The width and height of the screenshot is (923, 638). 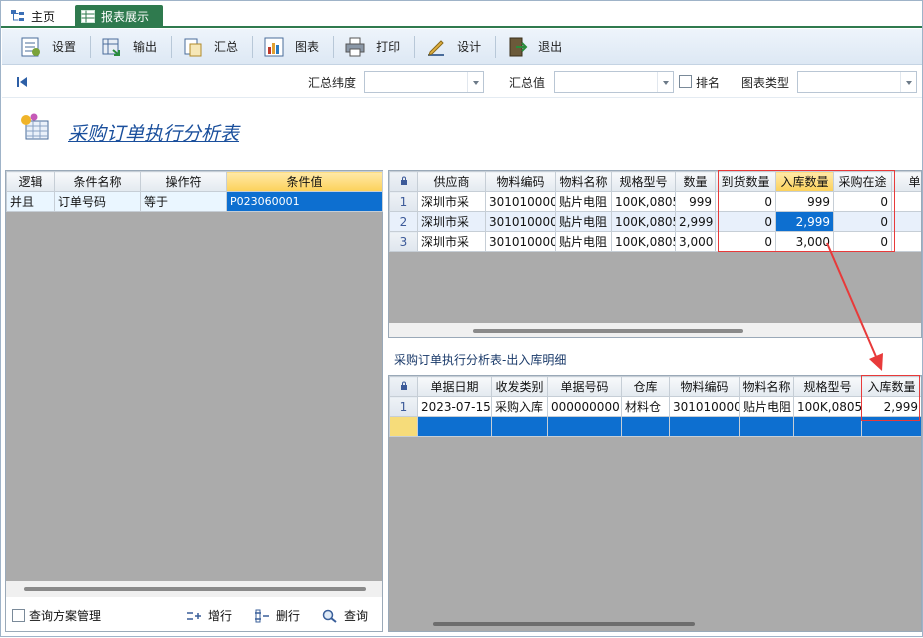 I want to click on summary-button: 汇总, so click(x=212, y=47).